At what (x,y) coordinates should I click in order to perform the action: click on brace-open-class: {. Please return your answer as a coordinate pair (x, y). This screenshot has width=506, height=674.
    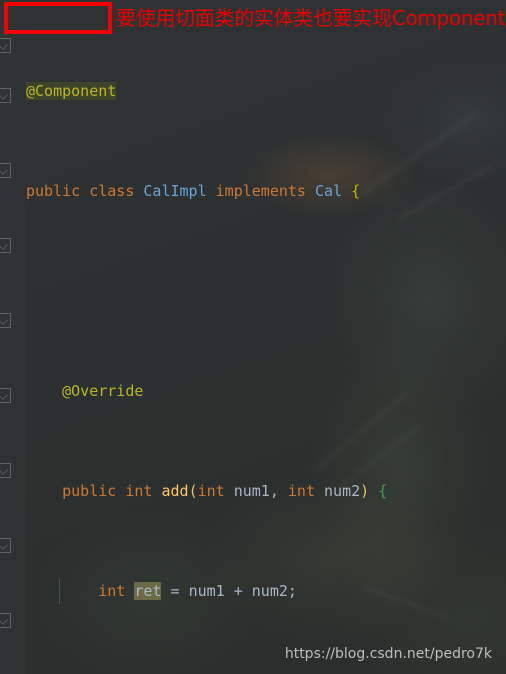
    Looking at the image, I should click on (356, 191).